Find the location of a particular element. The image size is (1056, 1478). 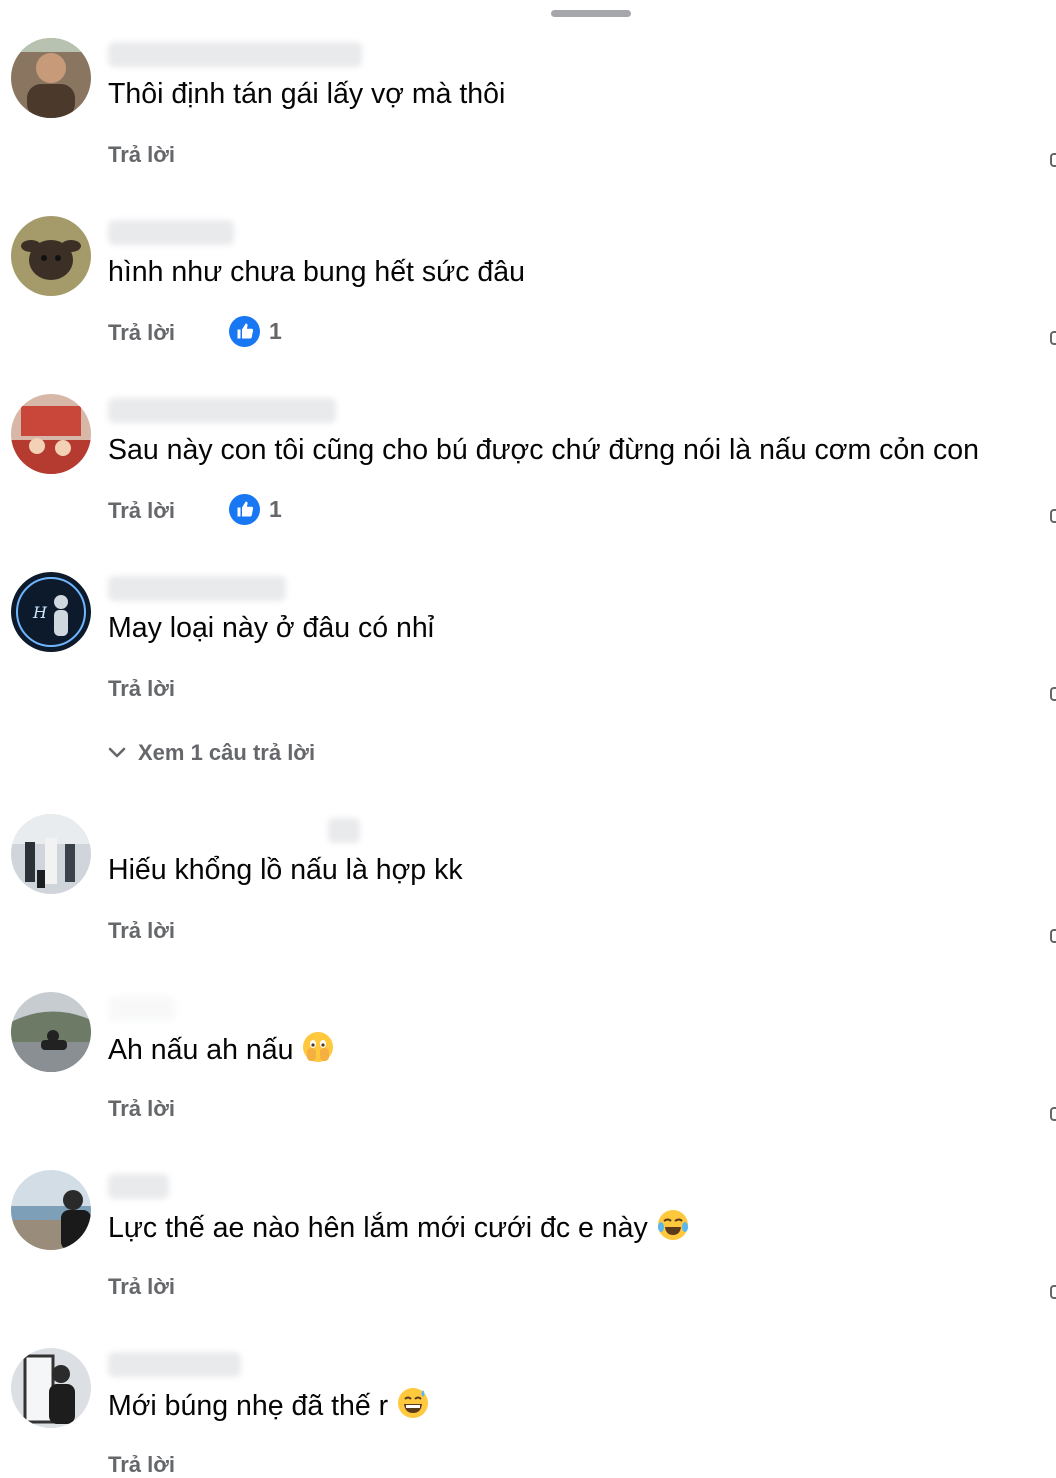

commenter-name-redacted is located at coordinates (141, 1009).